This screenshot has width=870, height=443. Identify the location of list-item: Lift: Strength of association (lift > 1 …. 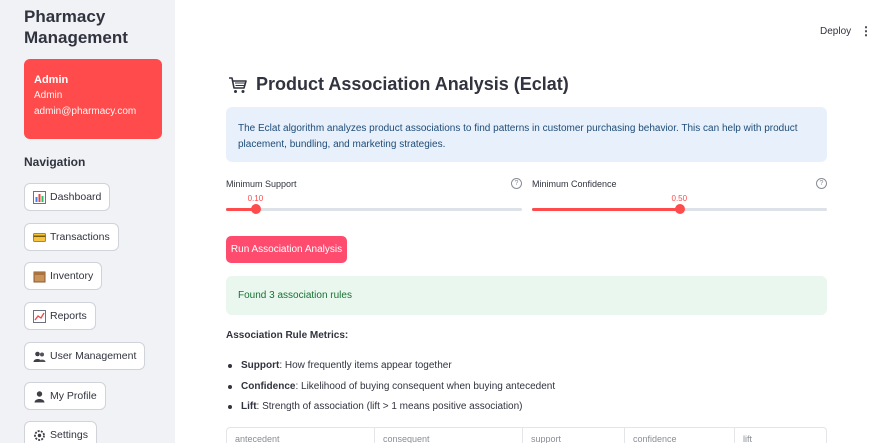
(375, 406).